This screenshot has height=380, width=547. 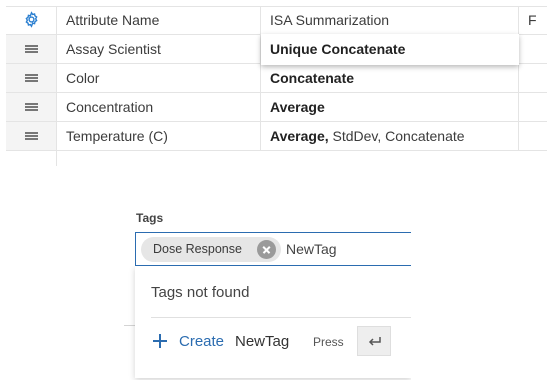 I want to click on attribute-name-cell: Temperature (C), so click(x=159, y=136).